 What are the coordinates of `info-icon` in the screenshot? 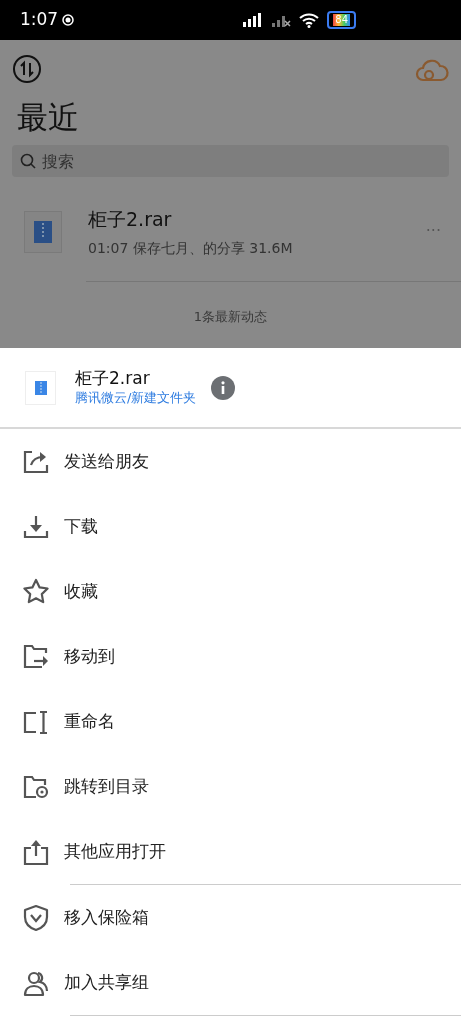 It's located at (223, 387).